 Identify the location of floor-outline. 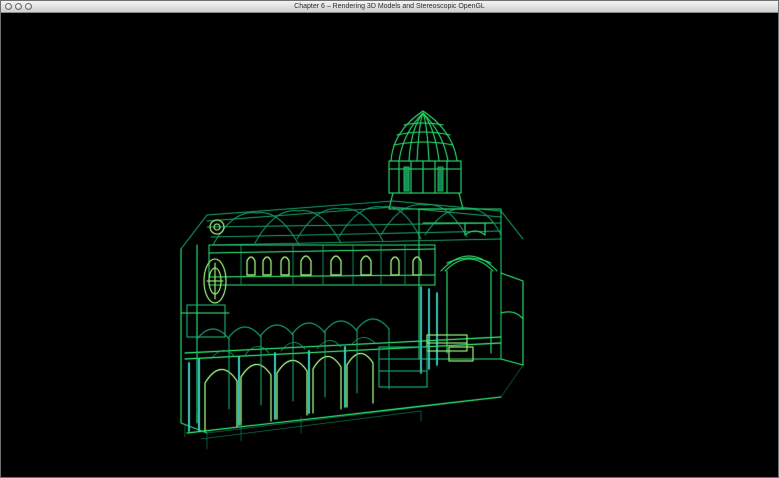
(352, 407).